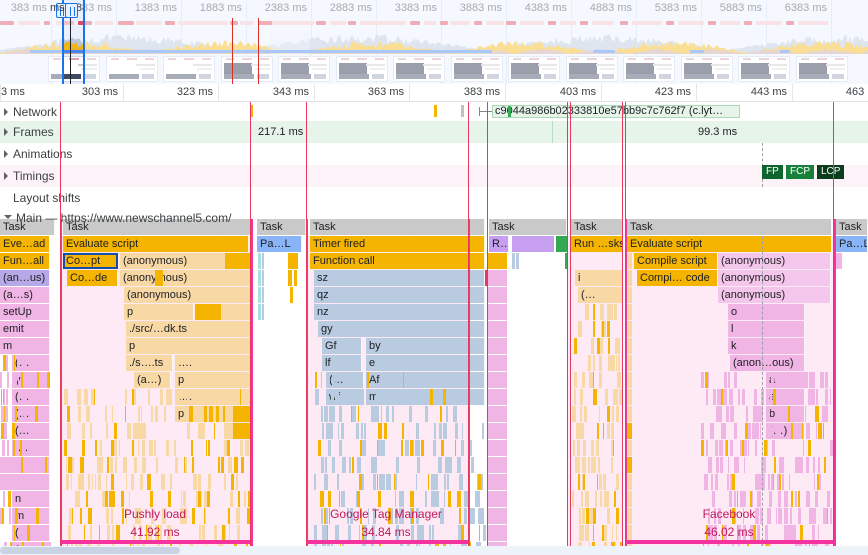  Describe the element at coordinates (462, 111) in the screenshot. I see `network-marker` at that location.